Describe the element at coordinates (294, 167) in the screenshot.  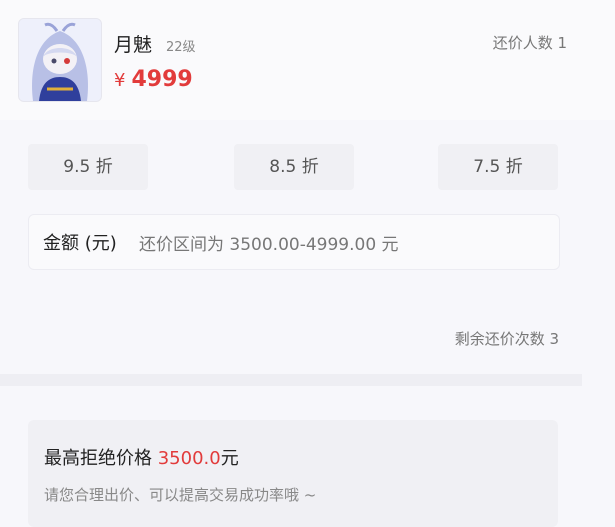
I see `discount-chip-85: 8.5 折` at that location.